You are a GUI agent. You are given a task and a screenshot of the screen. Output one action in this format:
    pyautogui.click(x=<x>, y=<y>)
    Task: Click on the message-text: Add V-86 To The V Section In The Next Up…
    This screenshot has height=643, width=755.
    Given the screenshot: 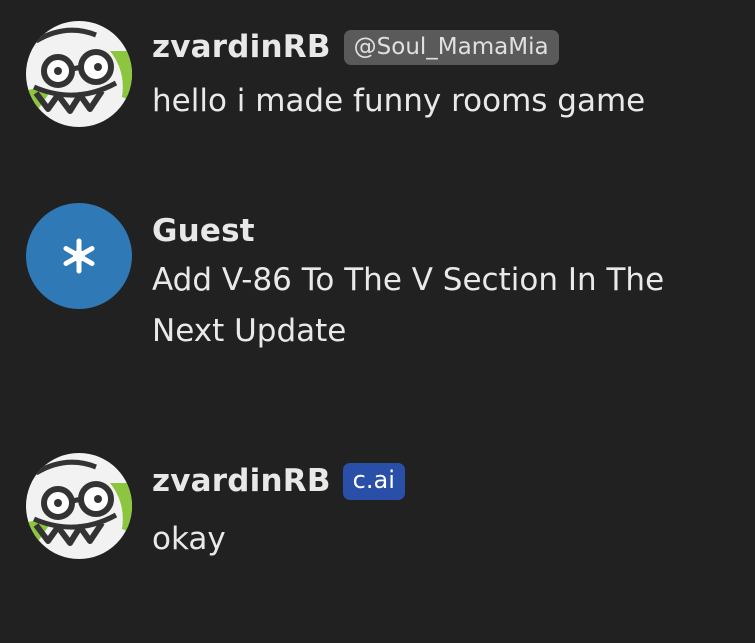 What is the action you would take?
    pyautogui.click(x=408, y=305)
    